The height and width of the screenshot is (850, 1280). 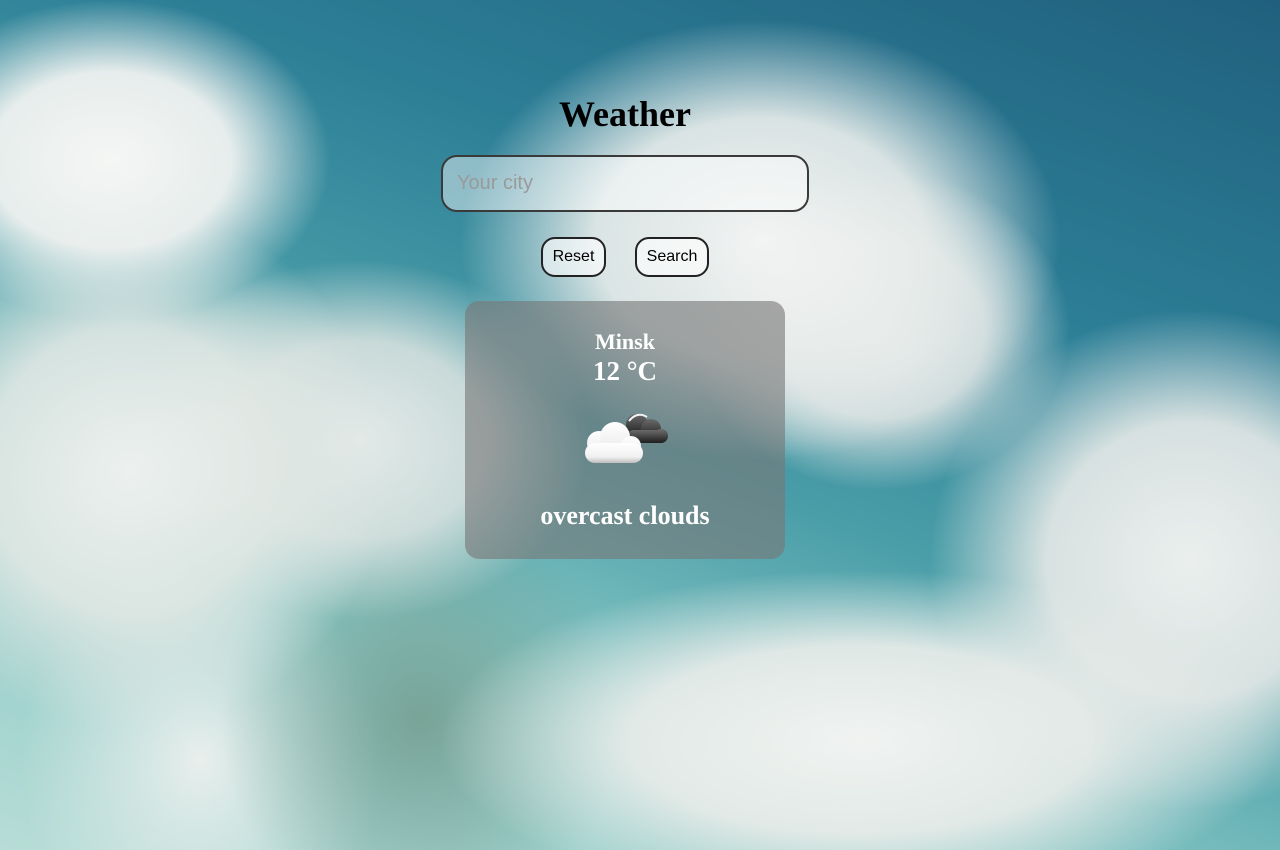 What do you see at coordinates (672, 257) in the screenshot?
I see `search-button: Search` at bounding box center [672, 257].